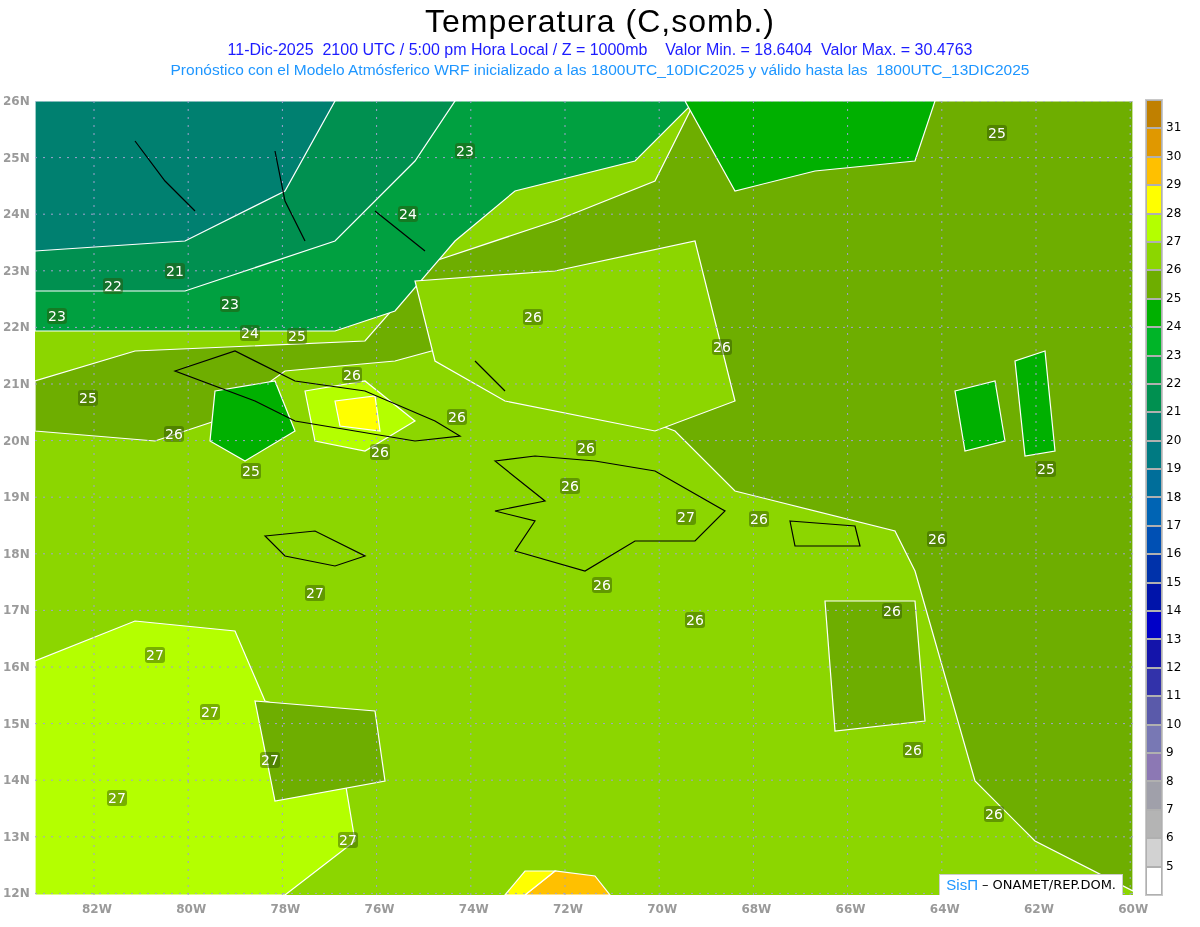  Describe the element at coordinates (1133, 909) in the screenshot. I see `longitude-label: 60W` at that location.